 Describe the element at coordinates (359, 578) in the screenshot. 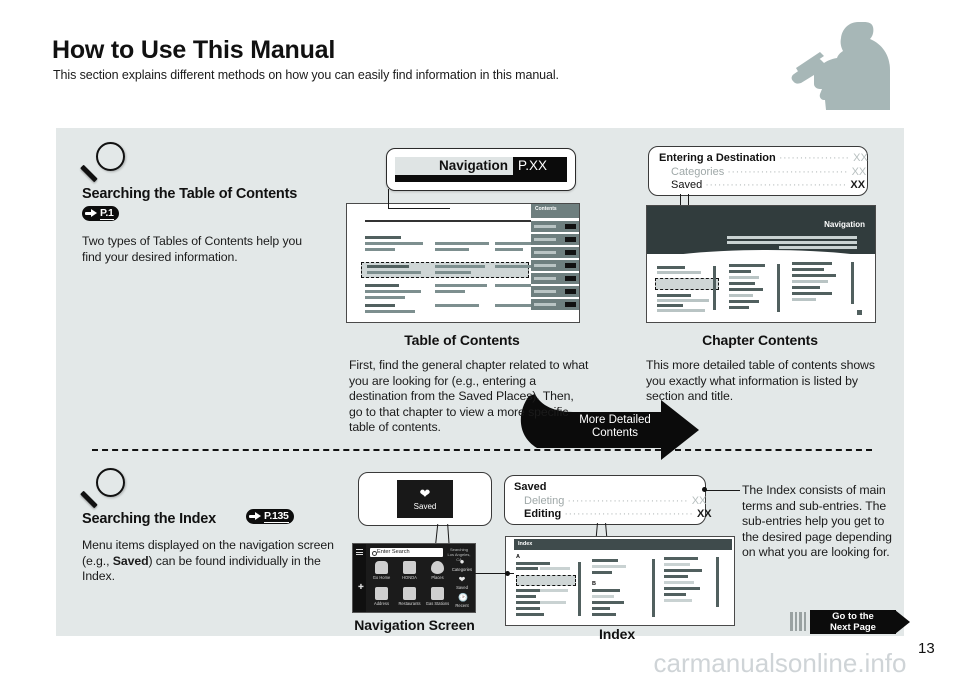

I see `nav-sidebar: ✚` at that location.